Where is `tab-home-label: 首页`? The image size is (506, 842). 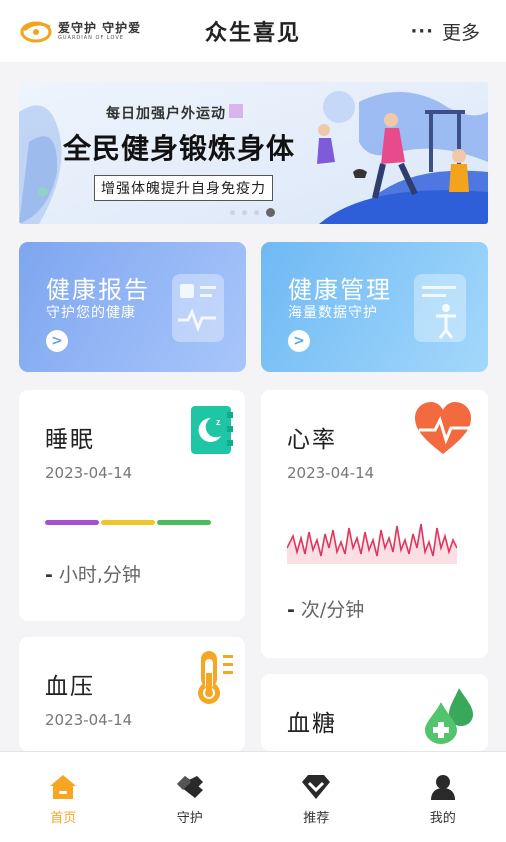 tab-home-label: 首页 is located at coordinates (63, 818).